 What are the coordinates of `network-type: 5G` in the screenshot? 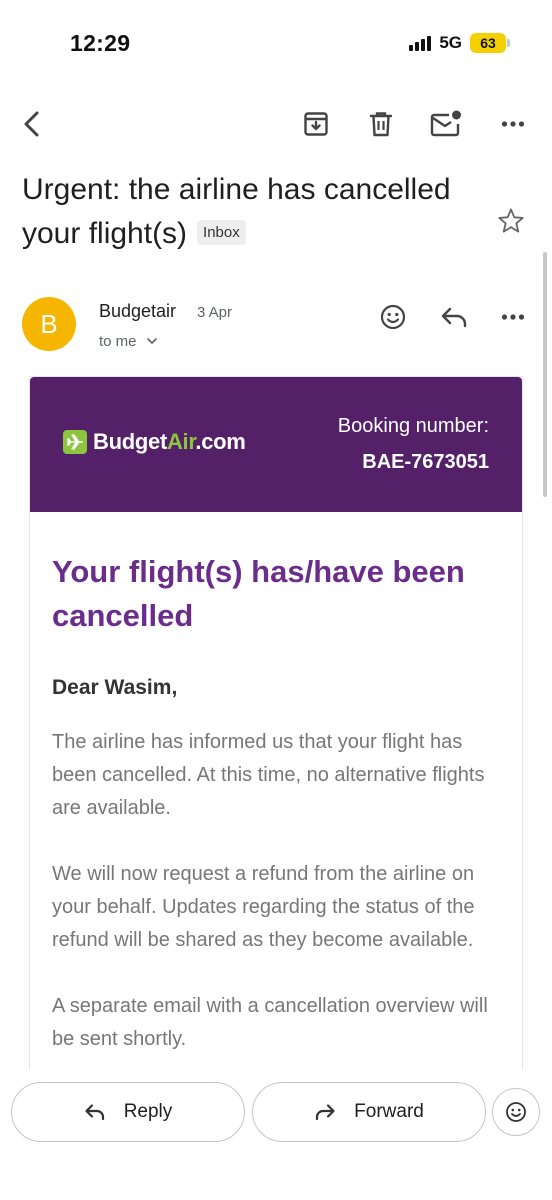 It's located at (450, 42).